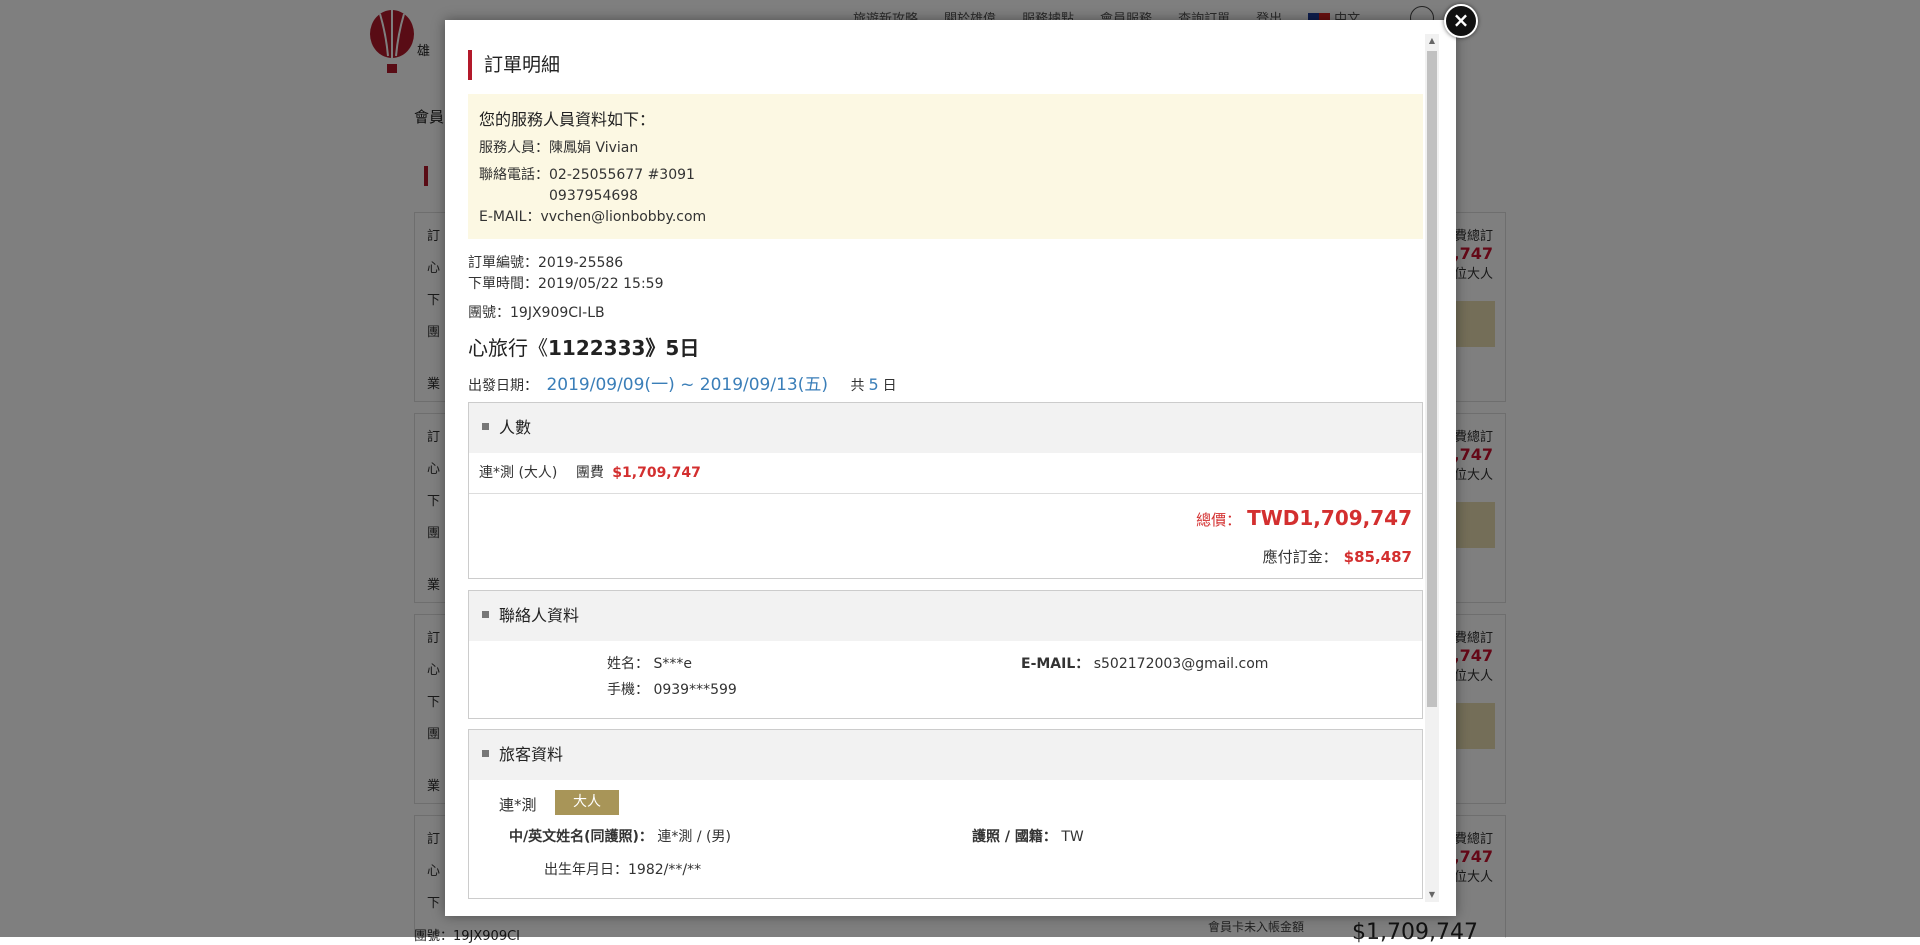 Image resolution: width=1920 pixels, height=945 pixels. I want to click on scroll-up-arrow-icon: ▲, so click(1432, 41).